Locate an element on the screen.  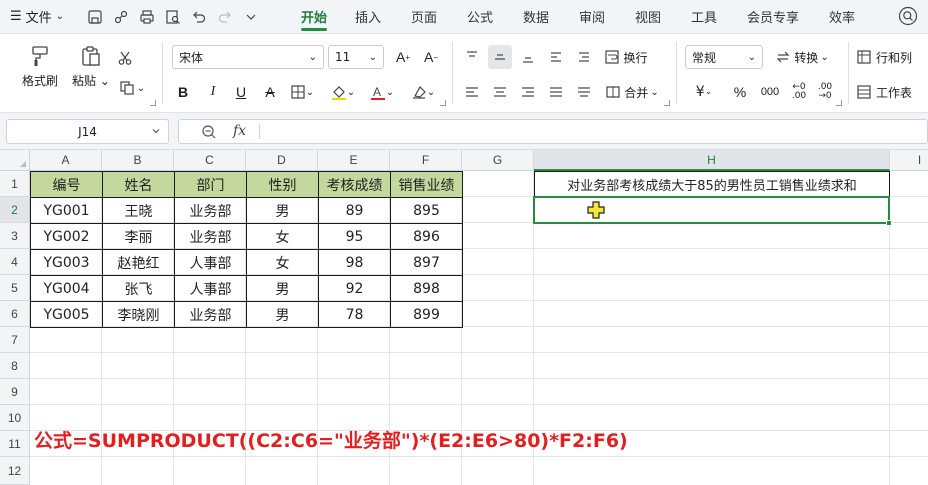
number-expand-icon is located at coordinates (839, 103).